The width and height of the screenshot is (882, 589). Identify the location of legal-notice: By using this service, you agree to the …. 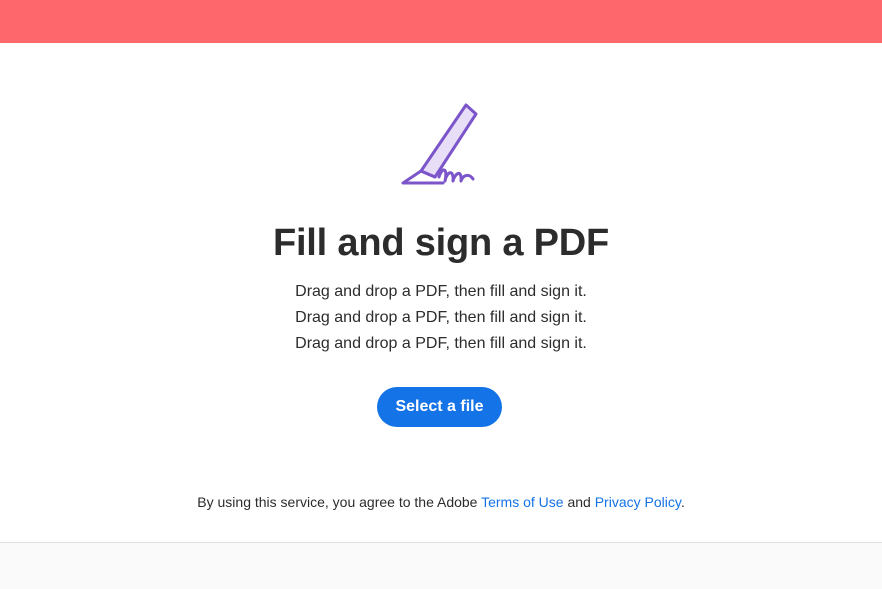
(441, 502).